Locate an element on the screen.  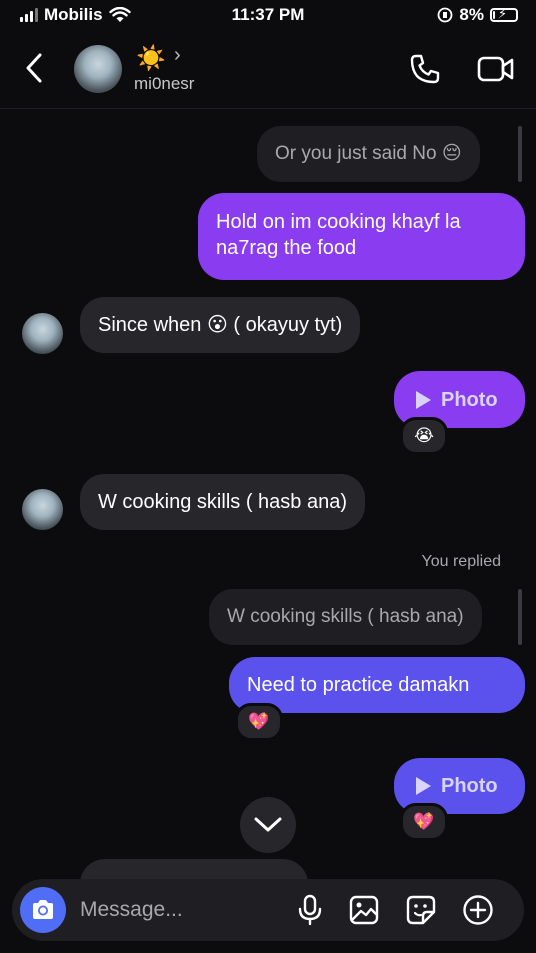
status-right: 8% ⚡ is located at coordinates (477, 15).